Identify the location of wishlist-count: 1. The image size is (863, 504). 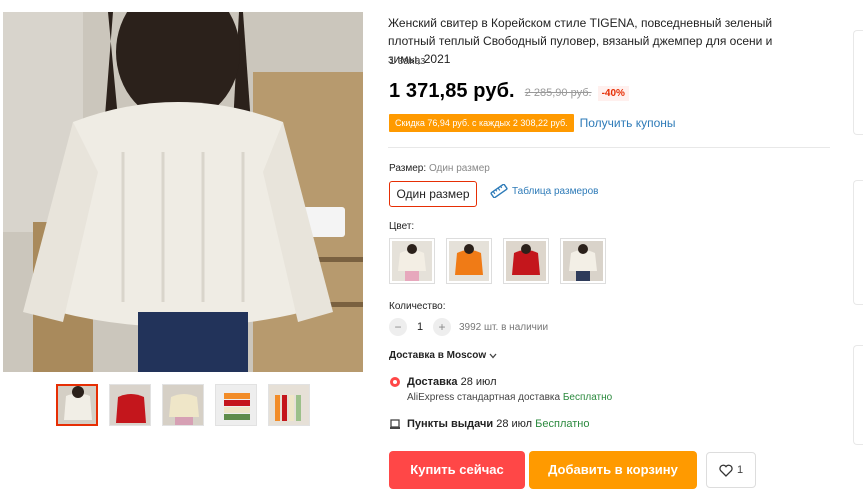
(740, 470).